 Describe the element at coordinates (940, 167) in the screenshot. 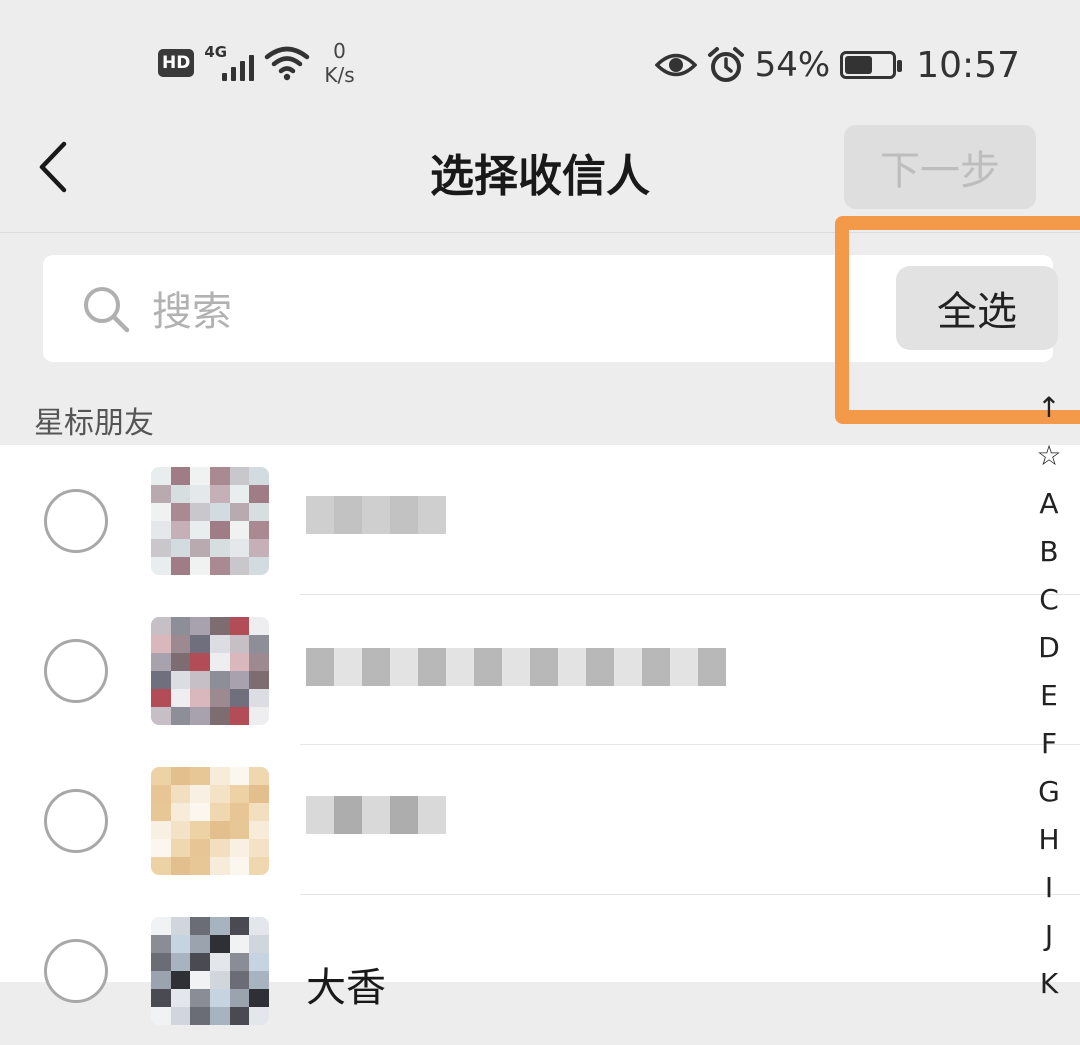

I see `next-step-button: 下一步` at that location.